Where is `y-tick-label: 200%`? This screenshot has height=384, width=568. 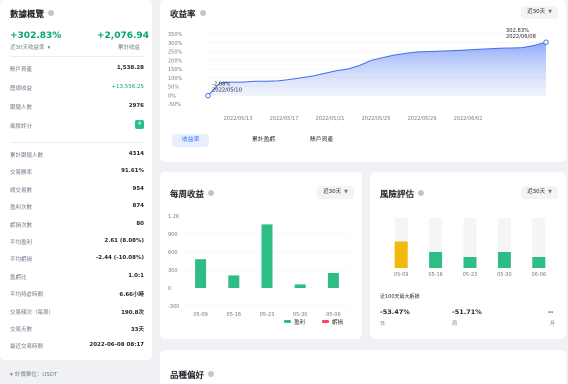 y-tick-label: 200% is located at coordinates (175, 61).